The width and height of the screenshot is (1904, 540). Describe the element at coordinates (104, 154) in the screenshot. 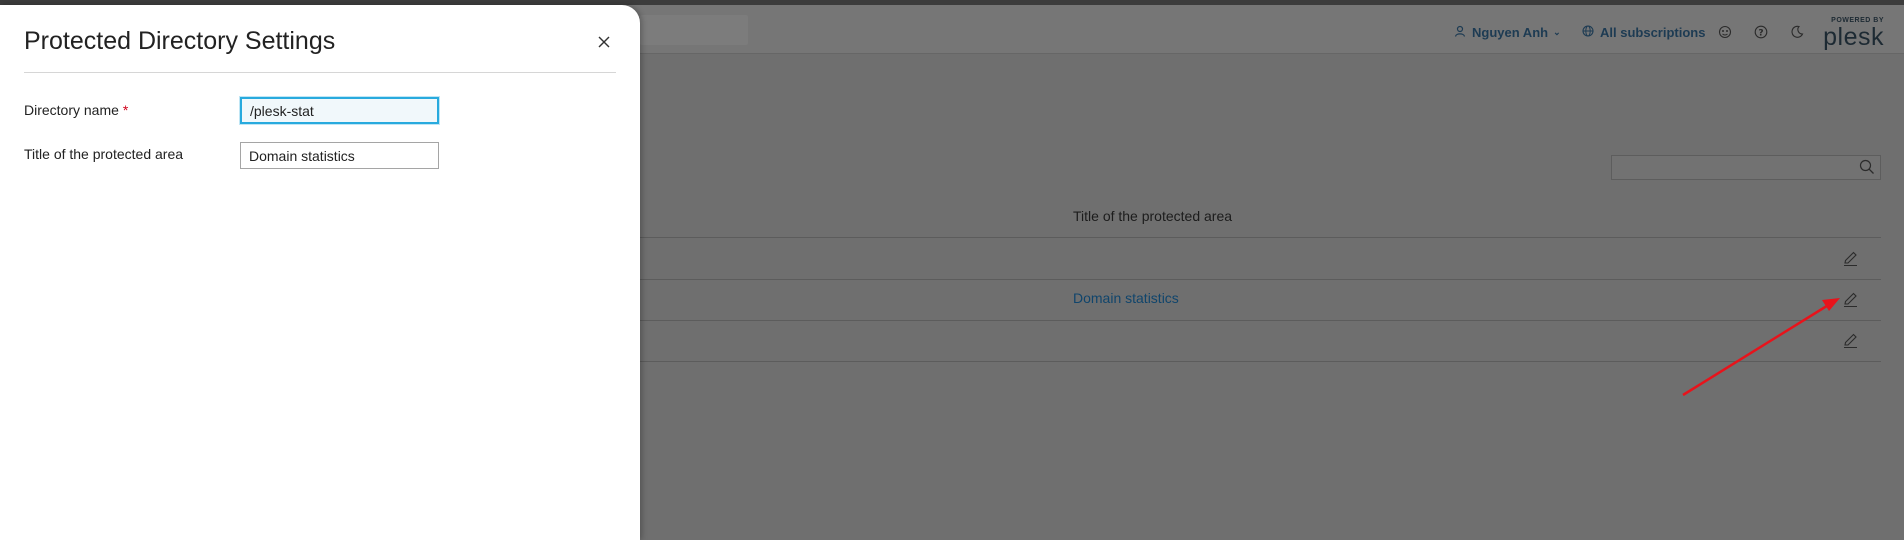

I see `protected-area-title-label: Title of the protected area` at that location.